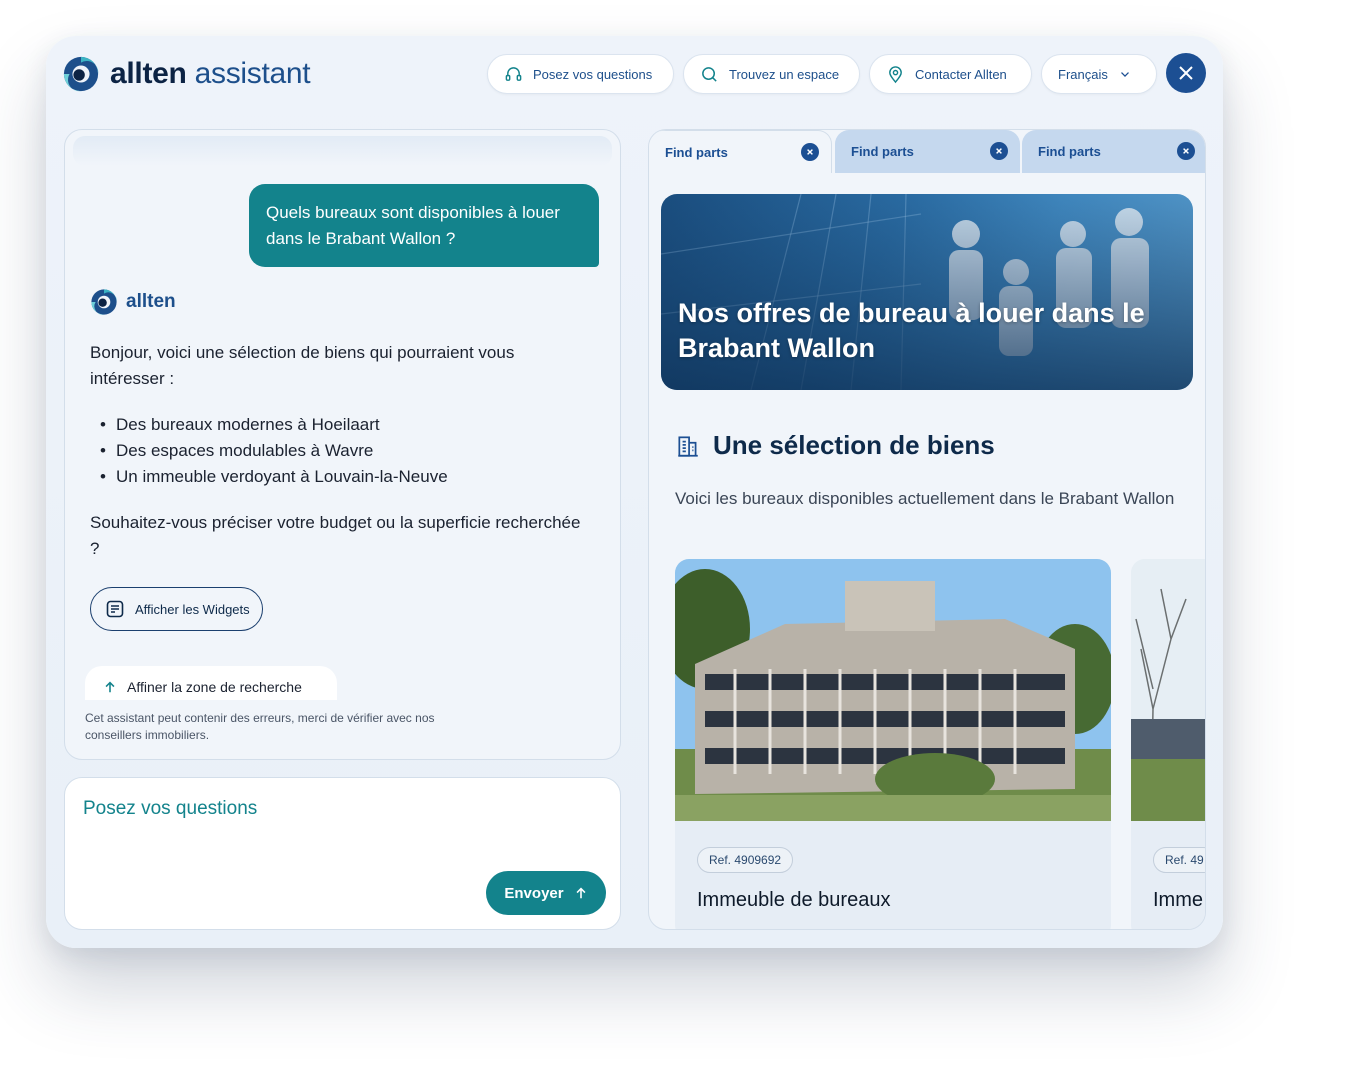 The image size is (1353, 1089). I want to click on property-card: Ref. 4909692 Immeuble de bureaux, so click(893, 744).